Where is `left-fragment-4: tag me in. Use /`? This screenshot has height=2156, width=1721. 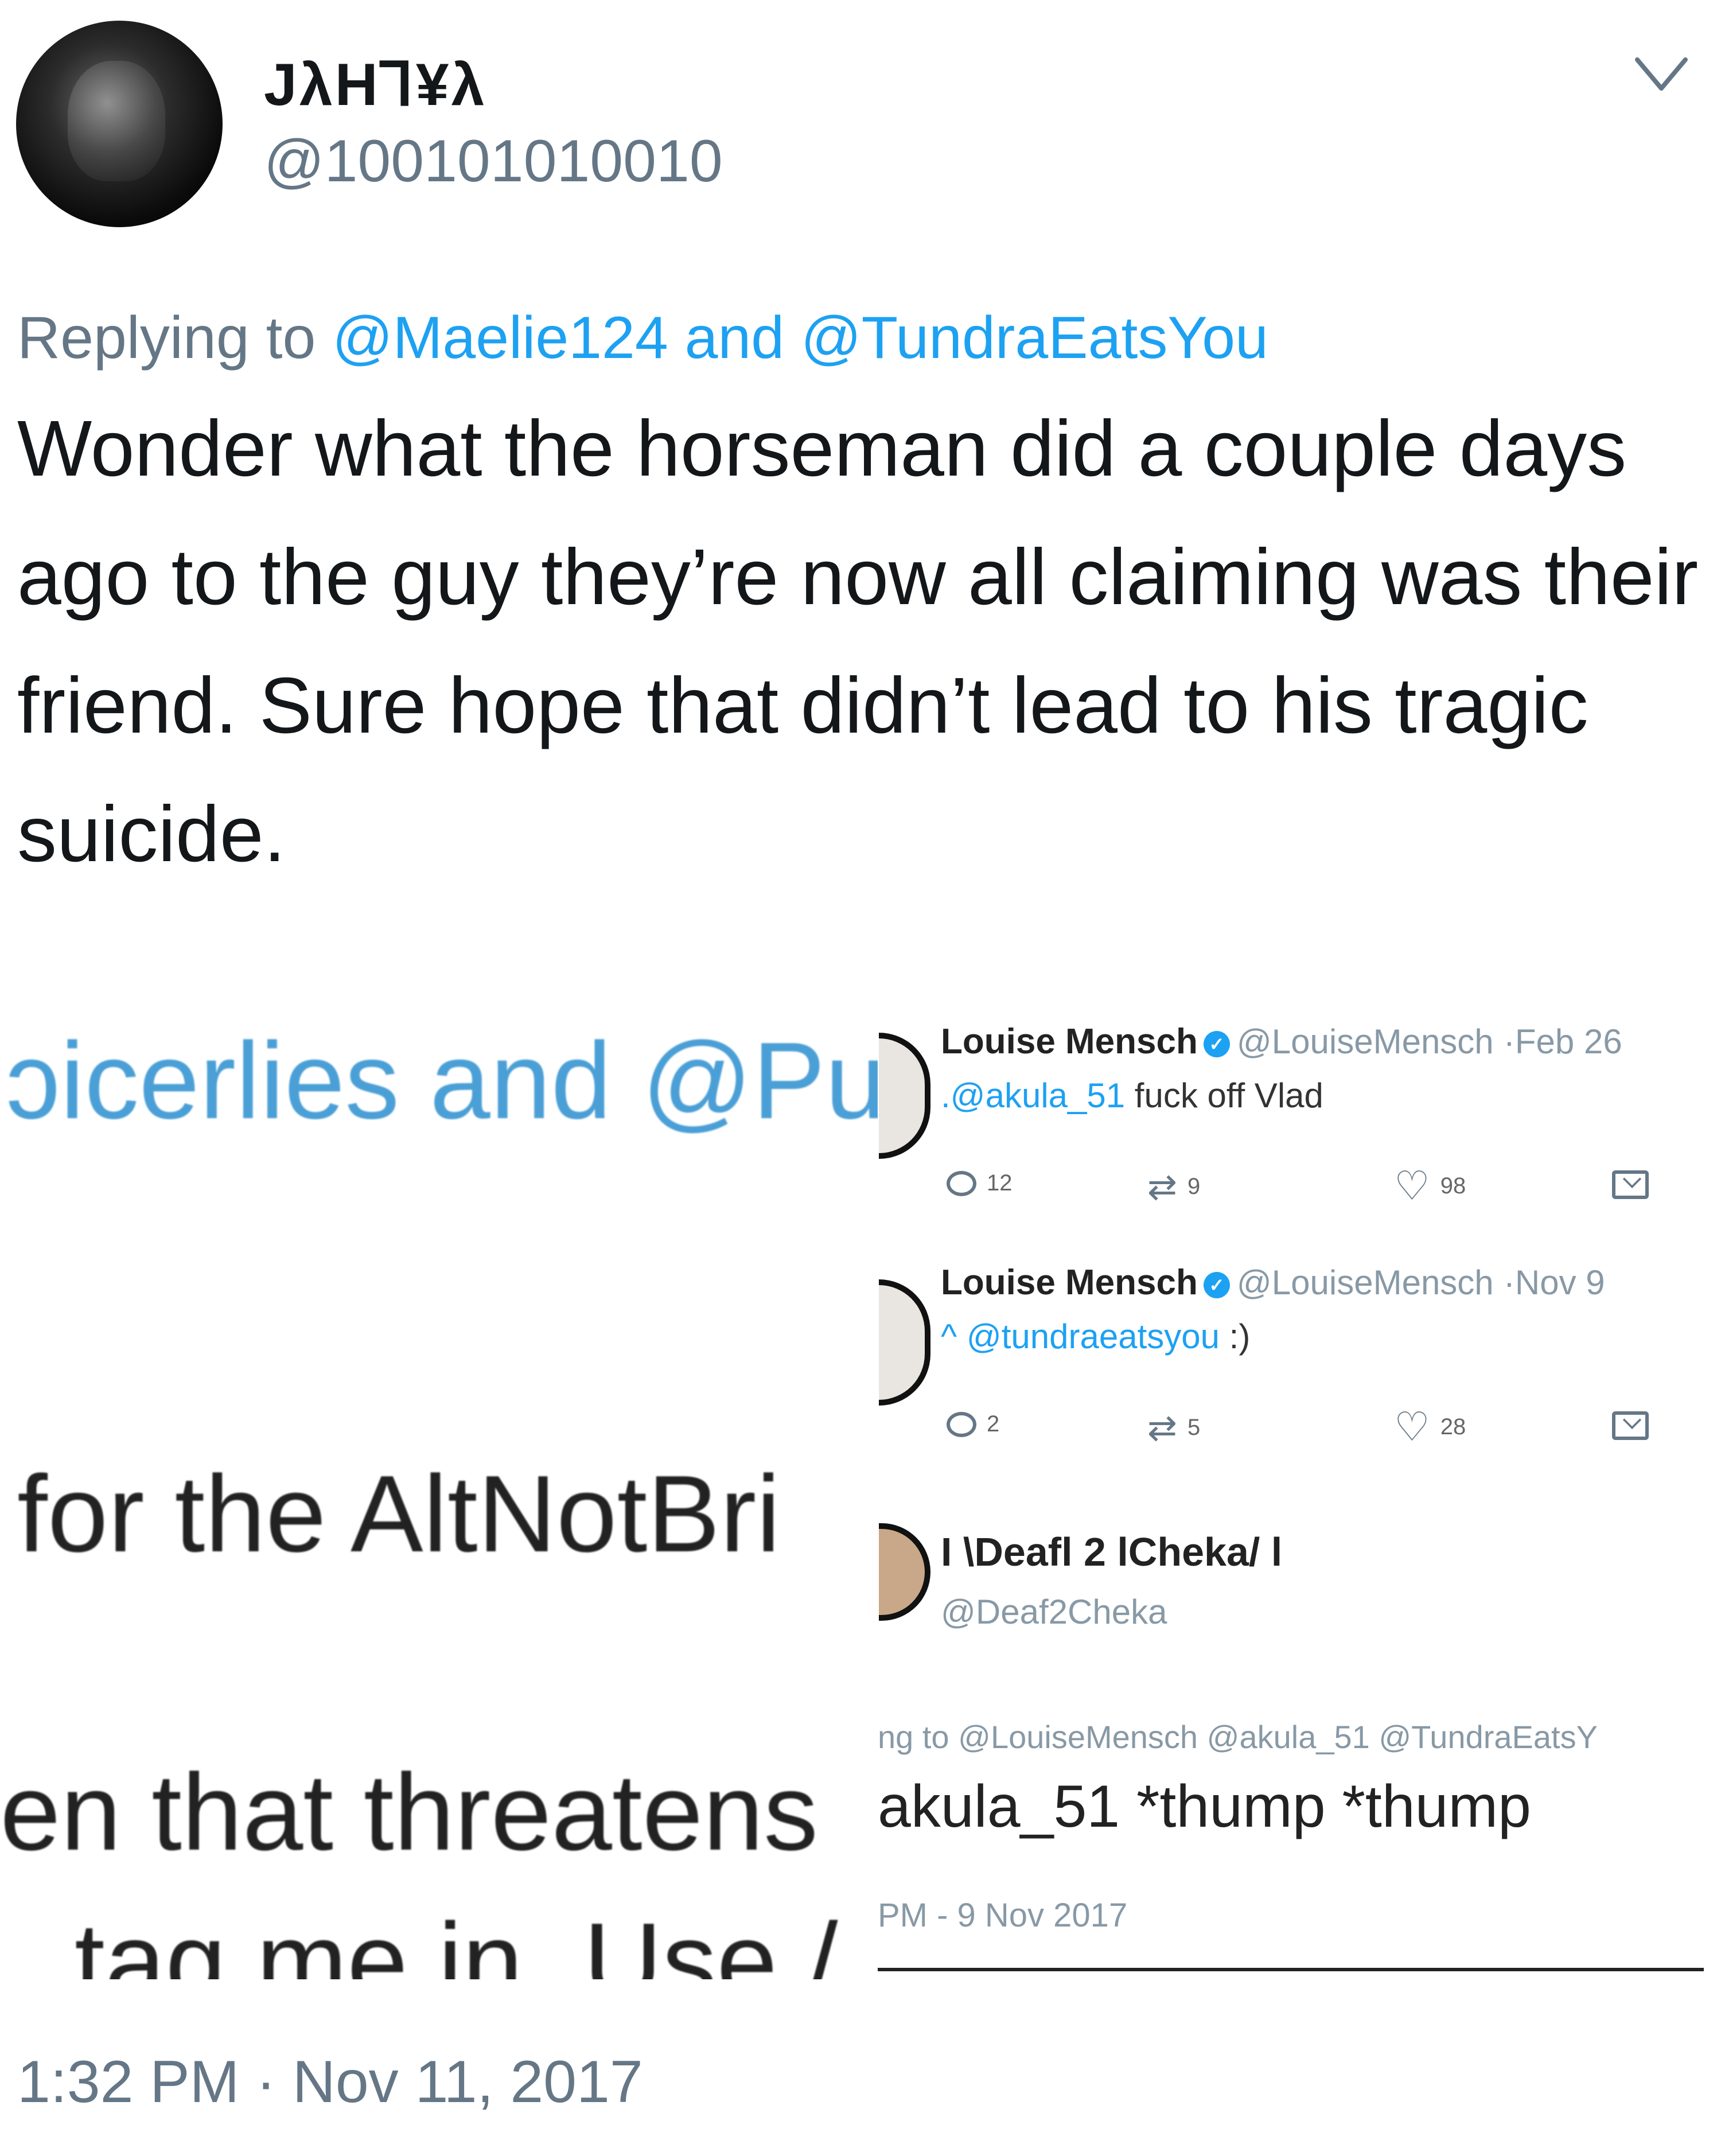
left-fragment-4: tag me in. Use / is located at coordinates (457, 1940).